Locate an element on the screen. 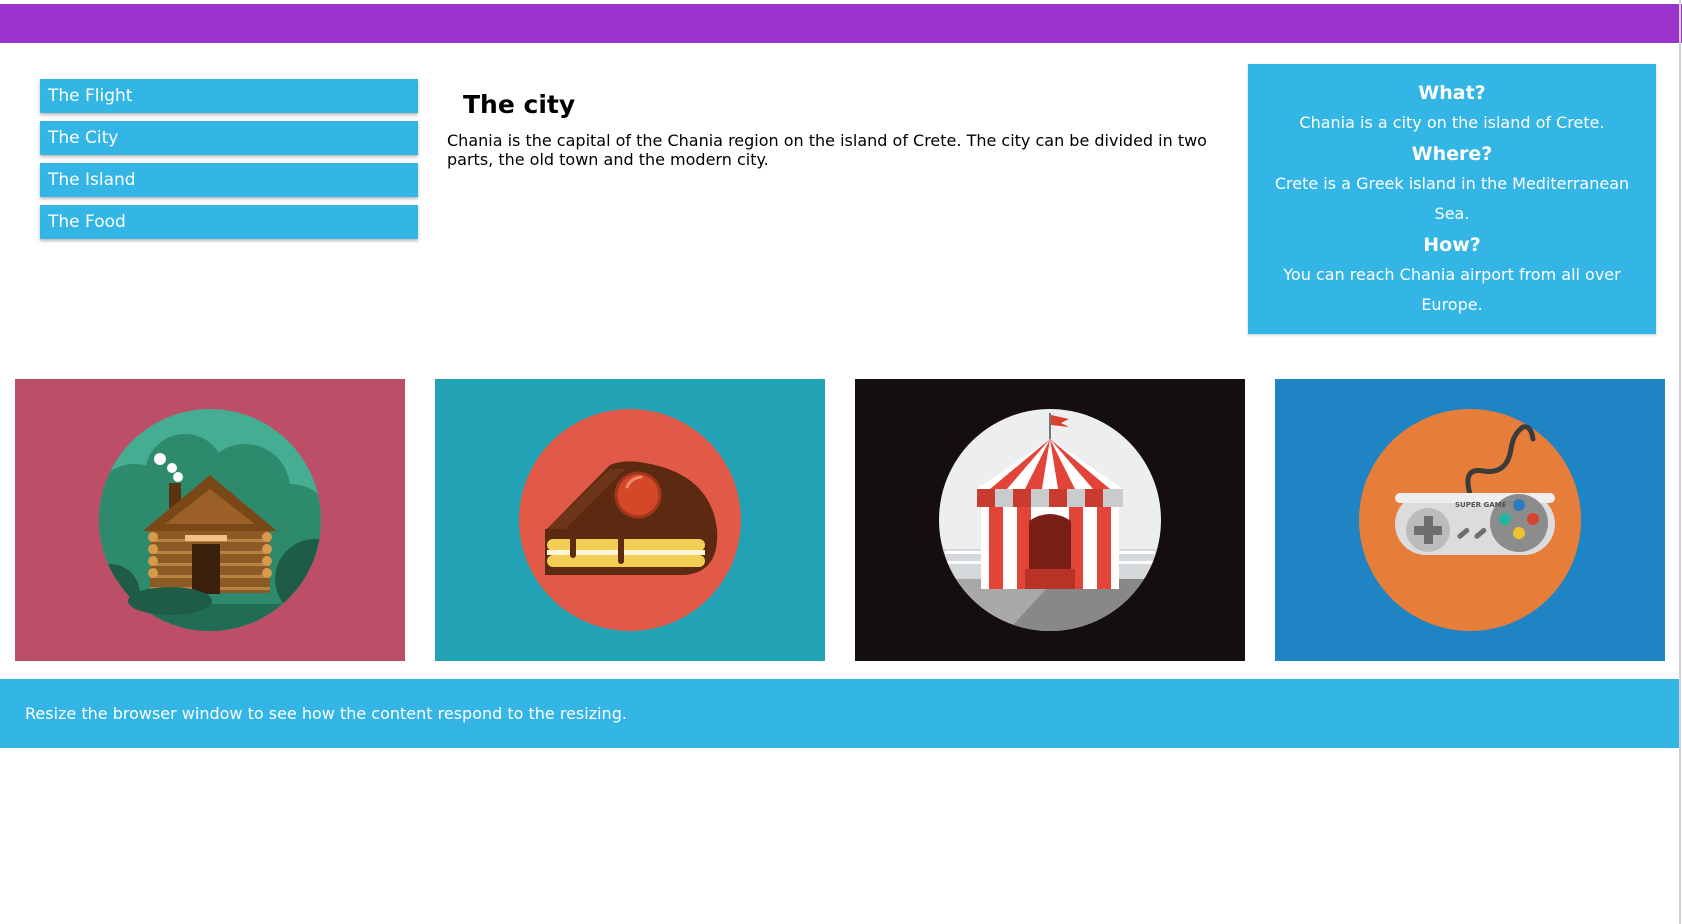 The image size is (1682, 924). image-card-circus is located at coordinates (1050, 520).